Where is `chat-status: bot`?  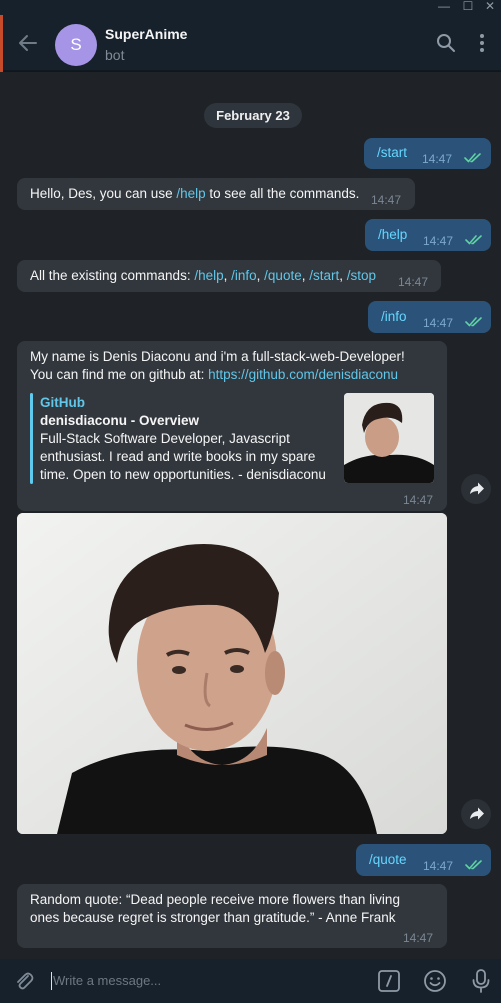
chat-status: bot is located at coordinates (115, 55).